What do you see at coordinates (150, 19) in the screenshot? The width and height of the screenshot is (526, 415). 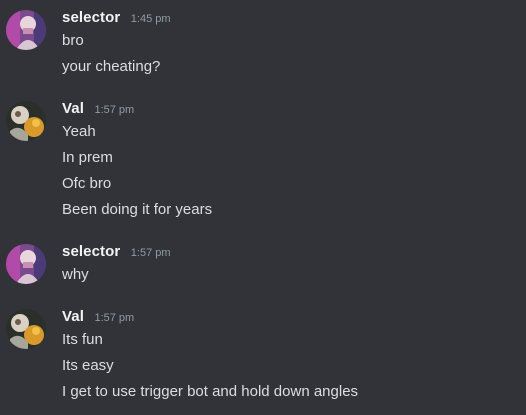 I see `timestamp: 1:45 pm` at bounding box center [150, 19].